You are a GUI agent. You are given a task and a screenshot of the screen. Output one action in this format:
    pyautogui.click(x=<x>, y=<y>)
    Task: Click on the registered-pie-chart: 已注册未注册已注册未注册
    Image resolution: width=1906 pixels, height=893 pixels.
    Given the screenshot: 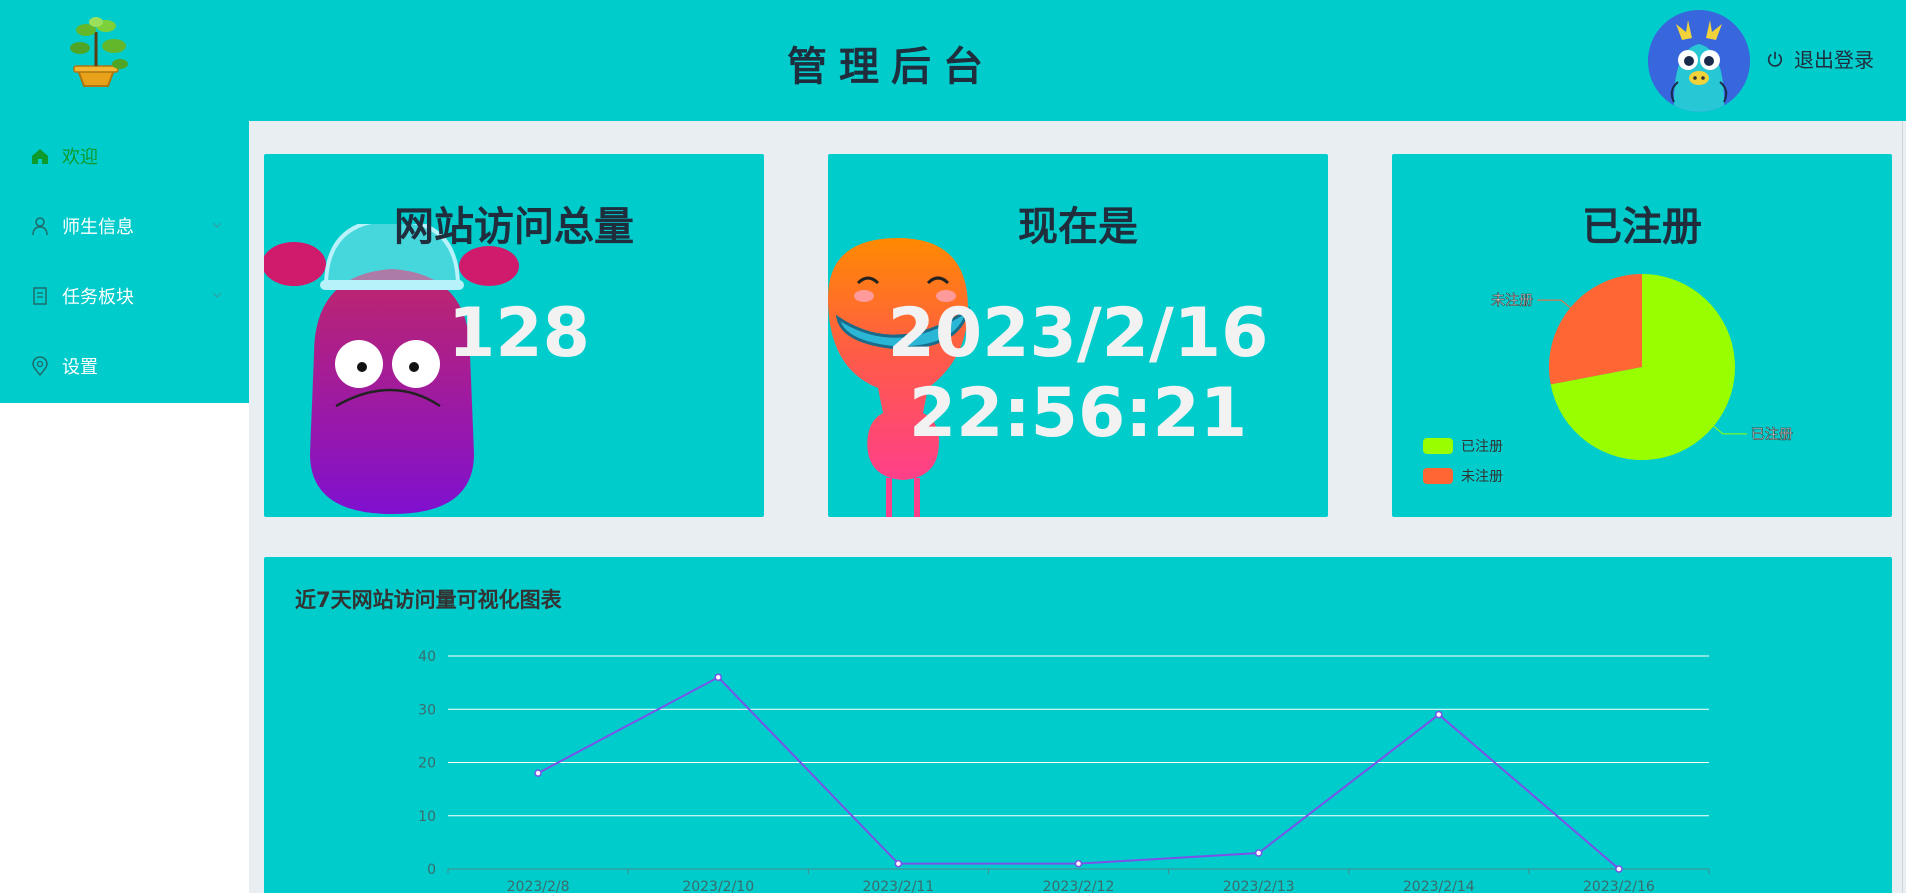 What is the action you would take?
    pyautogui.click(x=1608, y=379)
    